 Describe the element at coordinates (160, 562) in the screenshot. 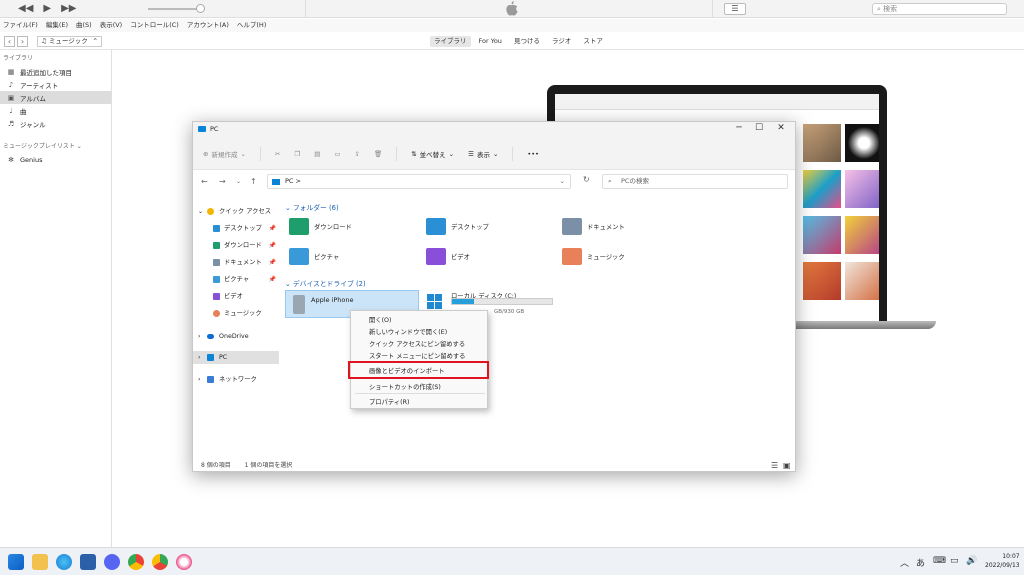

I see `chrome-alt-icon` at that location.